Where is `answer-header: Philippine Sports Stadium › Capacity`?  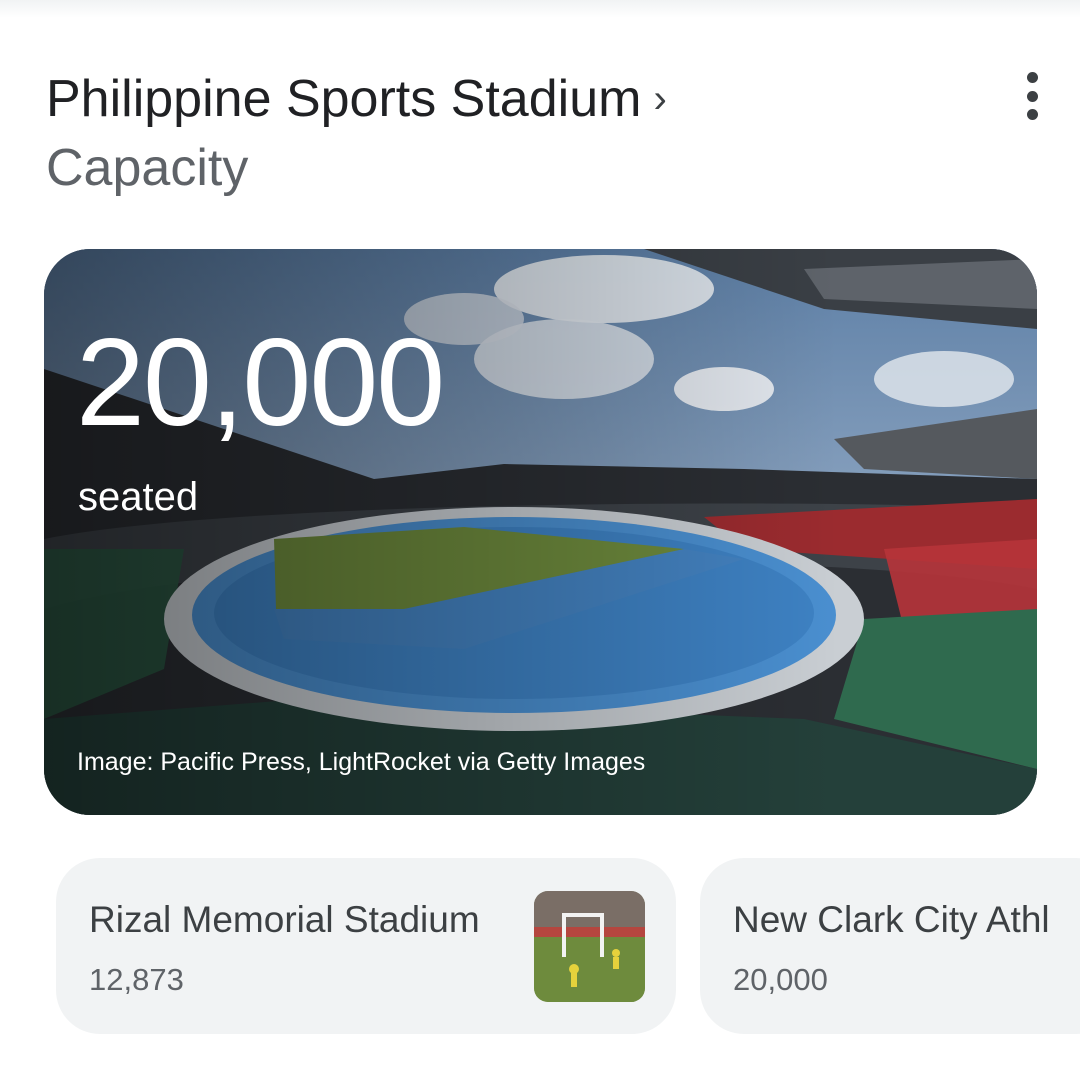
answer-header: Philippine Sports Stadium › Capacity is located at coordinates (526, 135).